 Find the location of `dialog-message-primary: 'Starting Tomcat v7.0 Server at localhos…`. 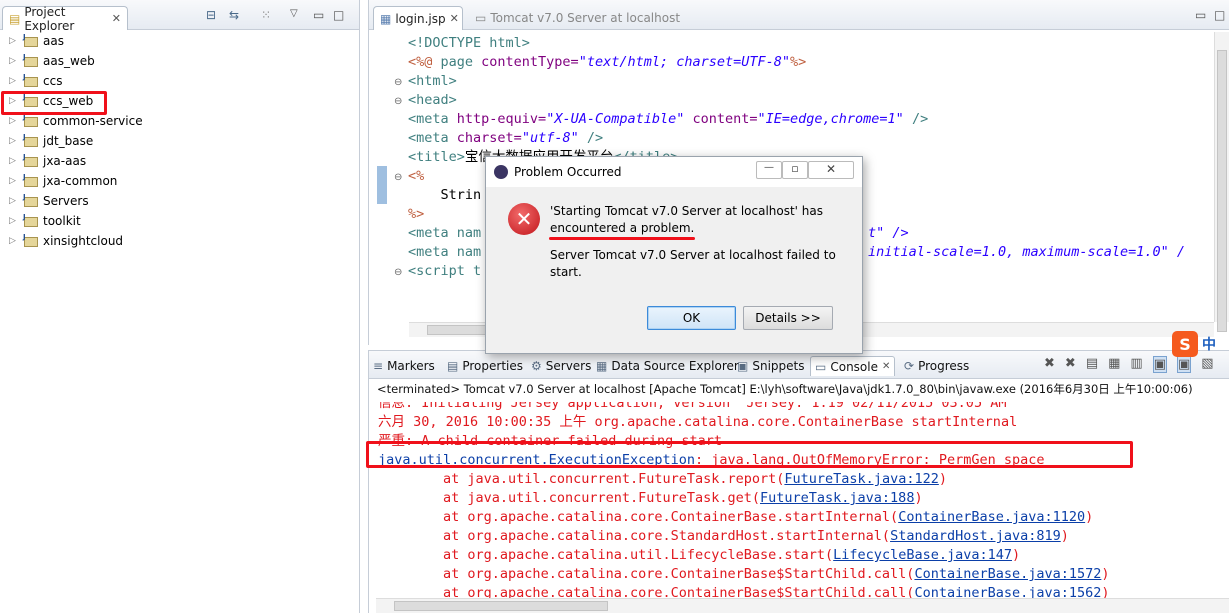

dialog-message-primary: 'Starting Tomcat v7.0 Server at localhos… is located at coordinates (687, 219).